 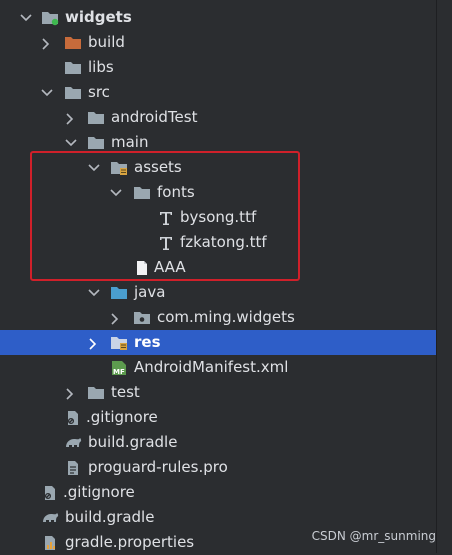 I want to click on tree-row-label: build, so click(x=106, y=42).